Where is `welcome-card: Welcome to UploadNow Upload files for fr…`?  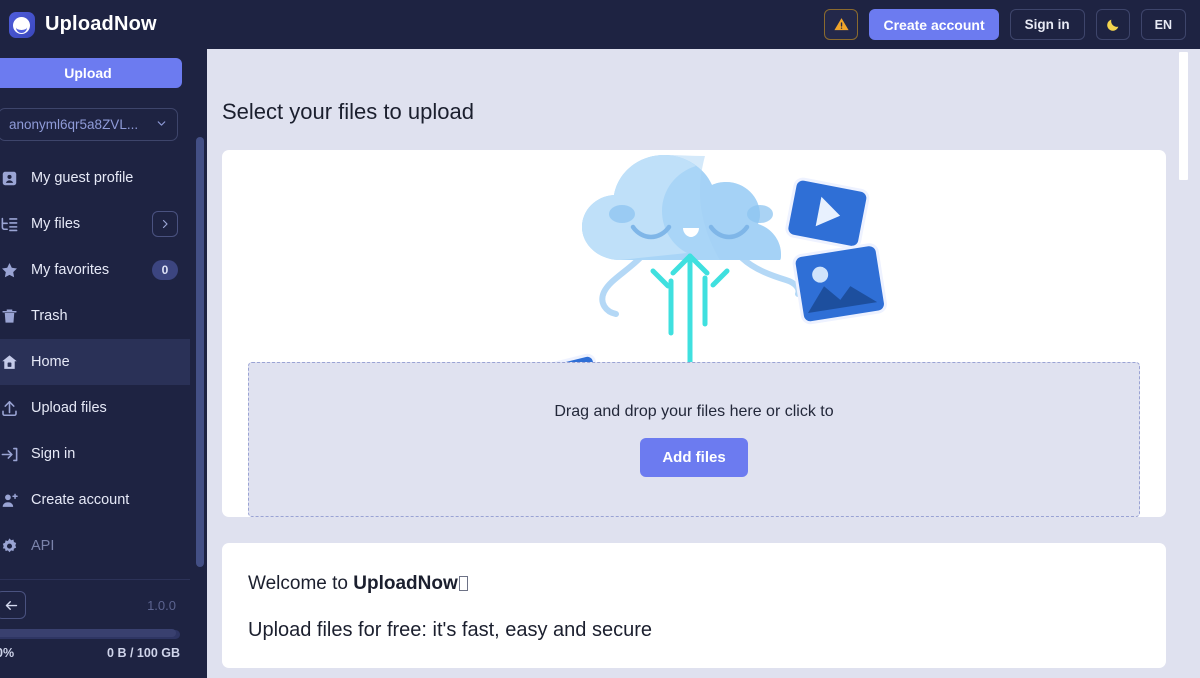
welcome-card: Welcome to UploadNow Upload files for fr… is located at coordinates (694, 605).